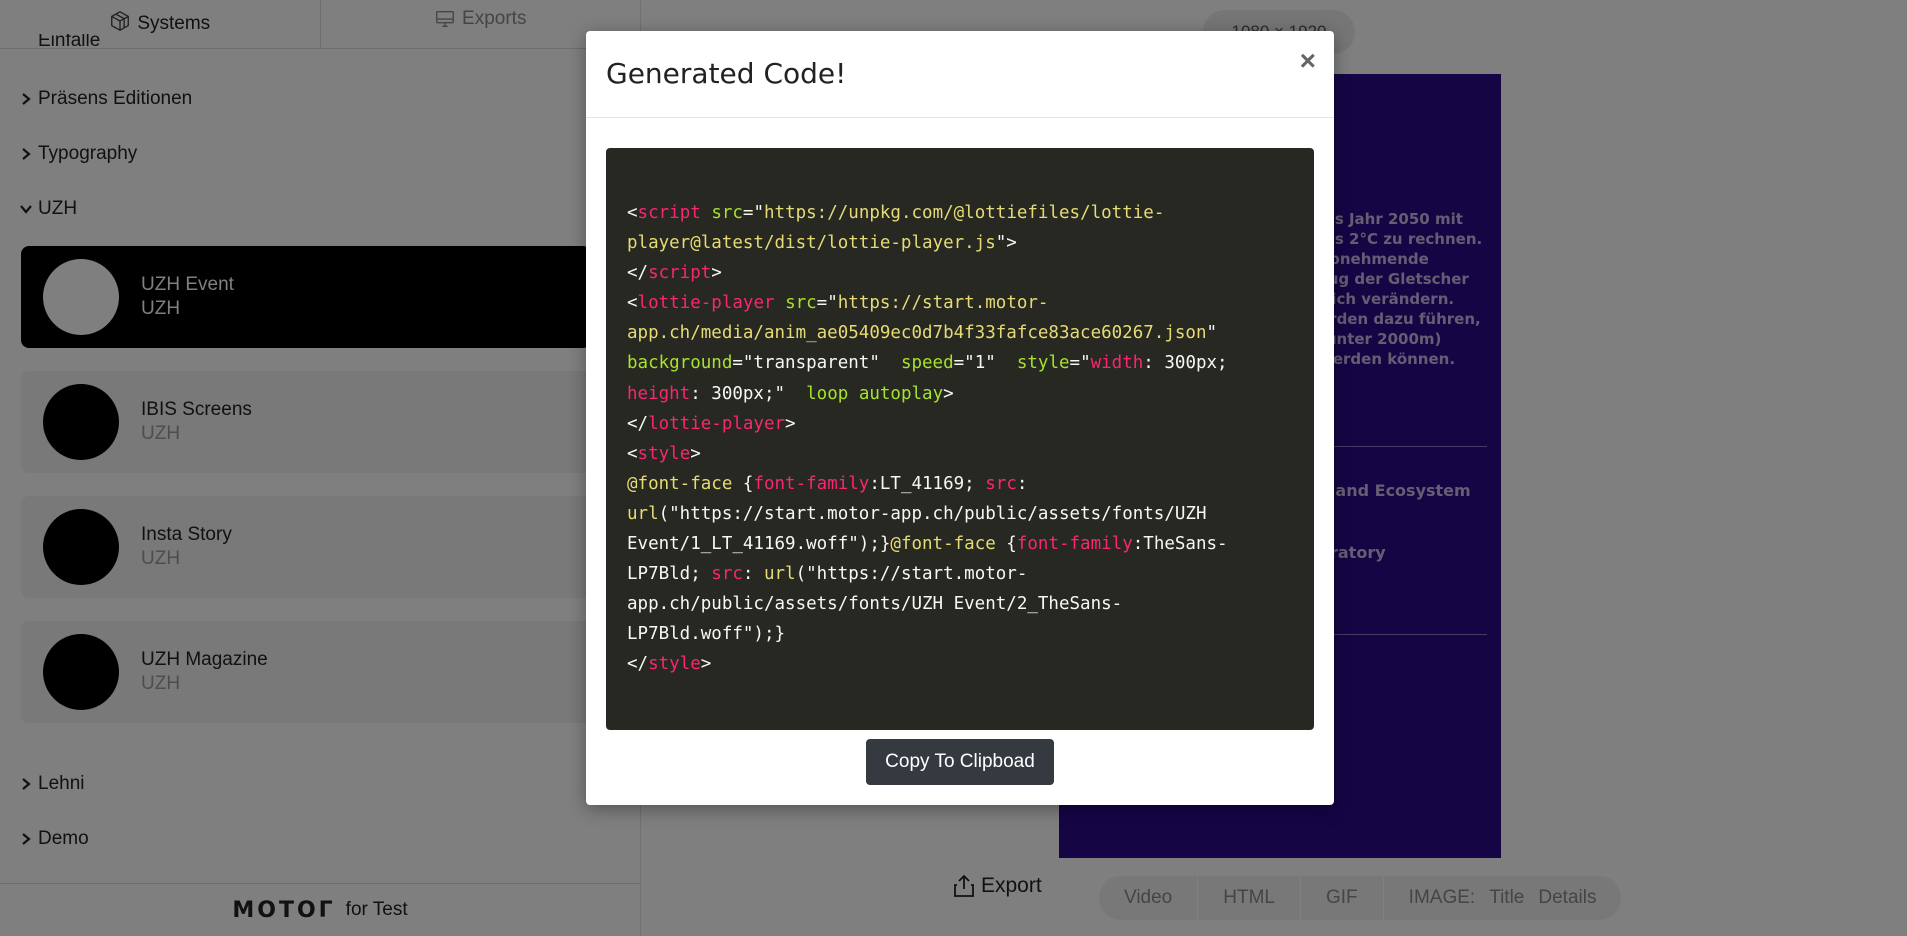 The width and height of the screenshot is (1907, 936). I want to click on code-attr: background, so click(680, 363).